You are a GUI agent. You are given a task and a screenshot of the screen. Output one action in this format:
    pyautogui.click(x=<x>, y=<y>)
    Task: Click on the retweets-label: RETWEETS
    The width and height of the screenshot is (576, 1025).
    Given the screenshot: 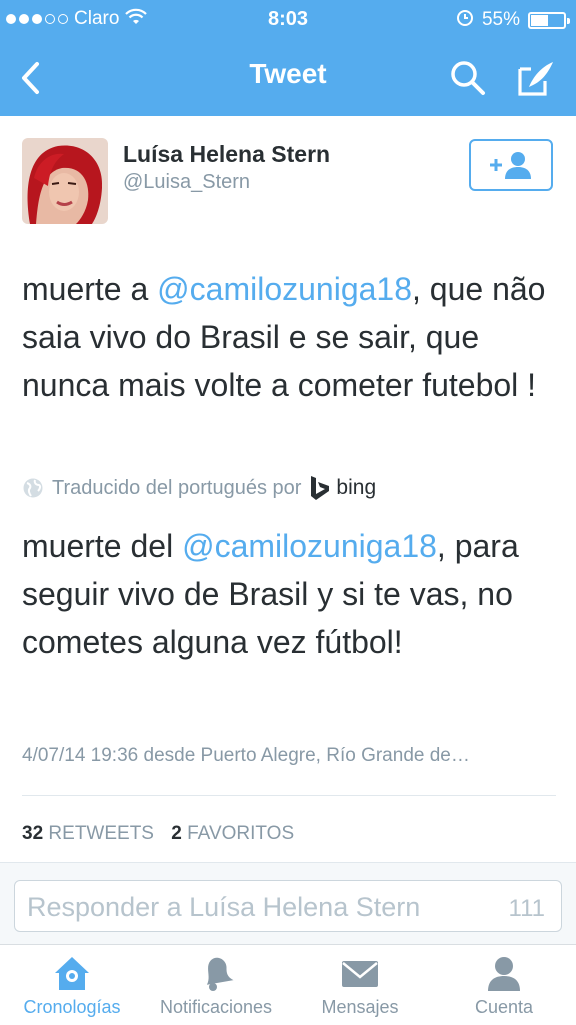 What is the action you would take?
    pyautogui.click(x=101, y=833)
    